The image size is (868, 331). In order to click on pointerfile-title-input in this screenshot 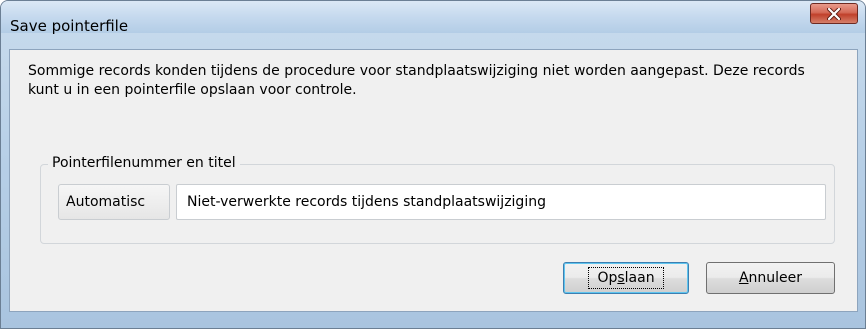, I will do `click(501, 202)`.